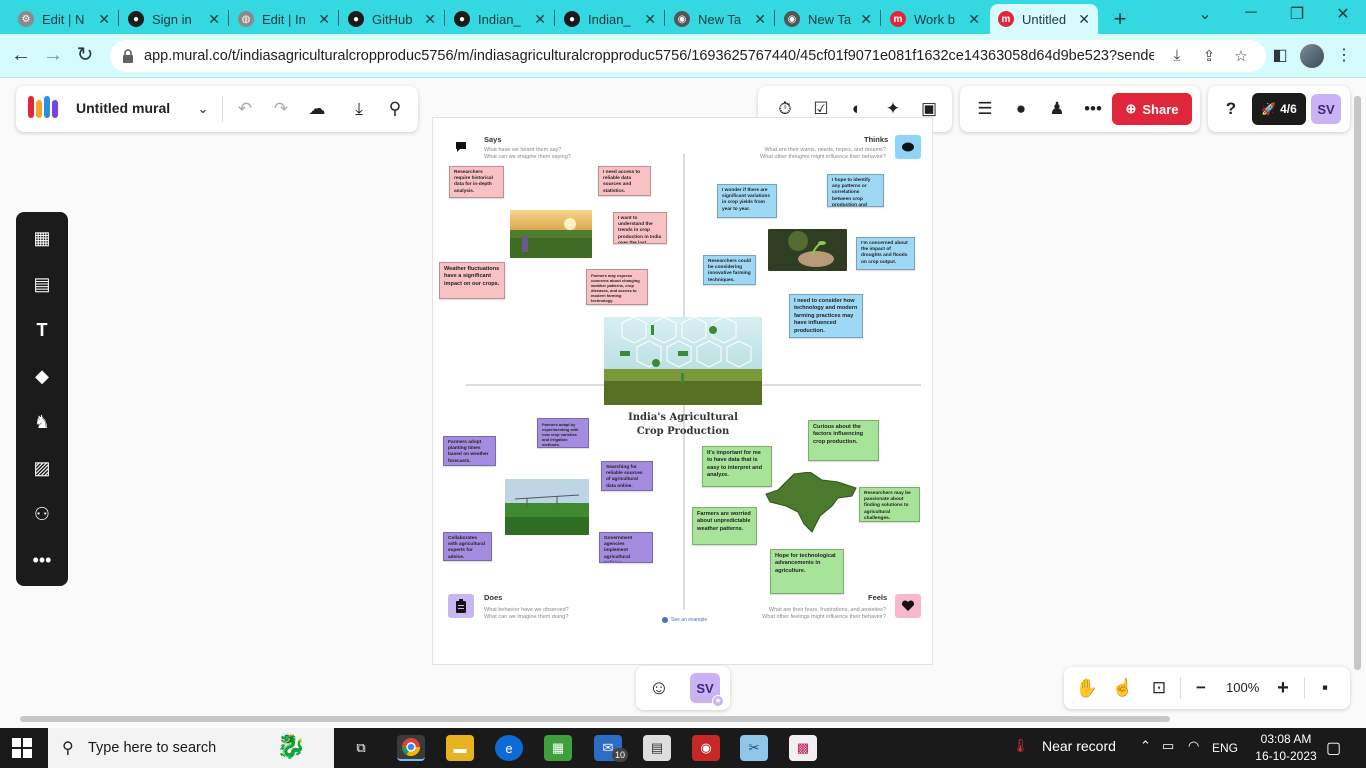  What do you see at coordinates (42, 330) in the screenshot?
I see `text-icon: T` at bounding box center [42, 330].